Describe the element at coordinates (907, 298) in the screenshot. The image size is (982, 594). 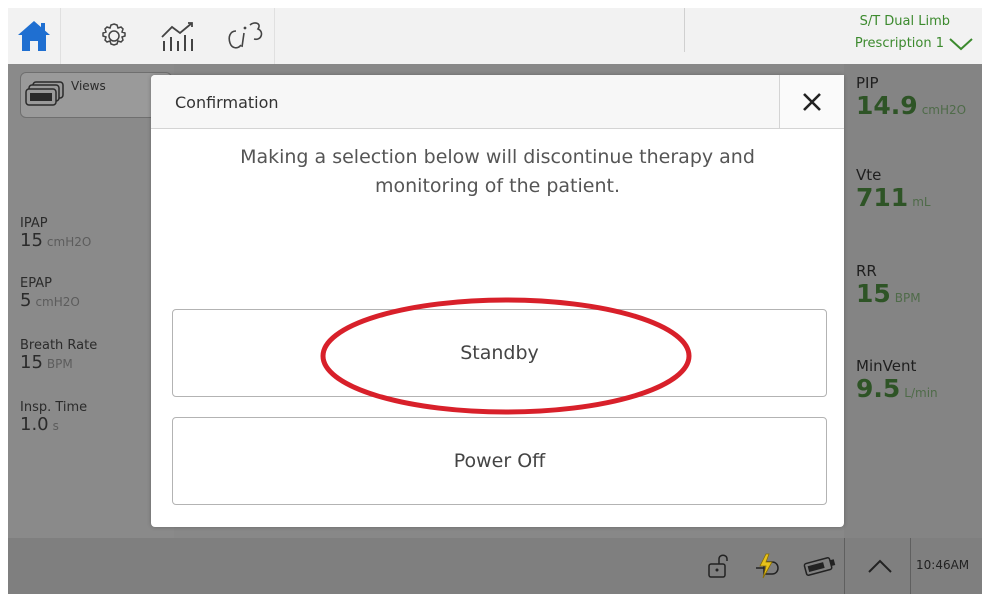
I see `monitor-unit: BPM` at that location.